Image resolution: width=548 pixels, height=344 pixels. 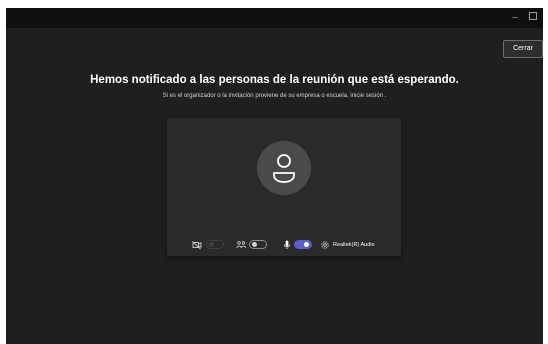 I want to click on person-icon, so click(x=284, y=168).